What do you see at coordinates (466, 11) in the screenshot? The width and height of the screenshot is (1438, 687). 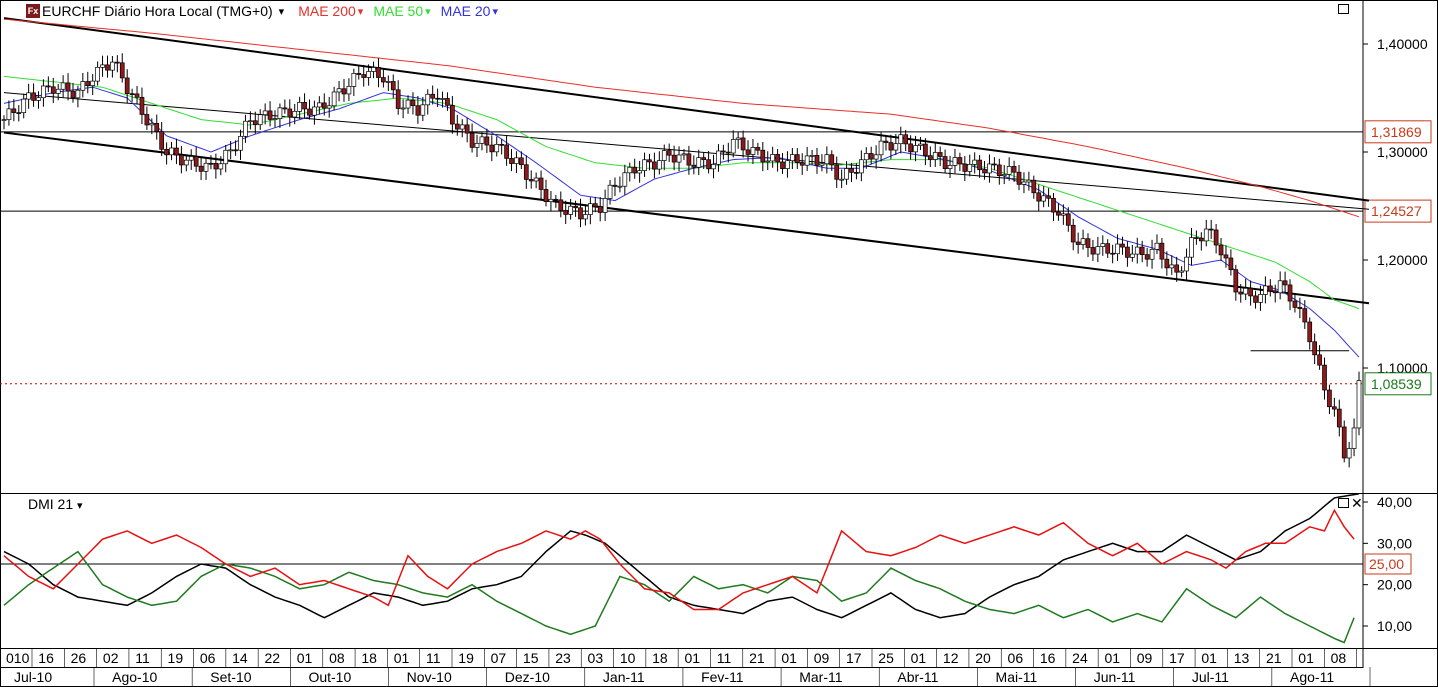 I see `ma20-label: MAE 20` at bounding box center [466, 11].